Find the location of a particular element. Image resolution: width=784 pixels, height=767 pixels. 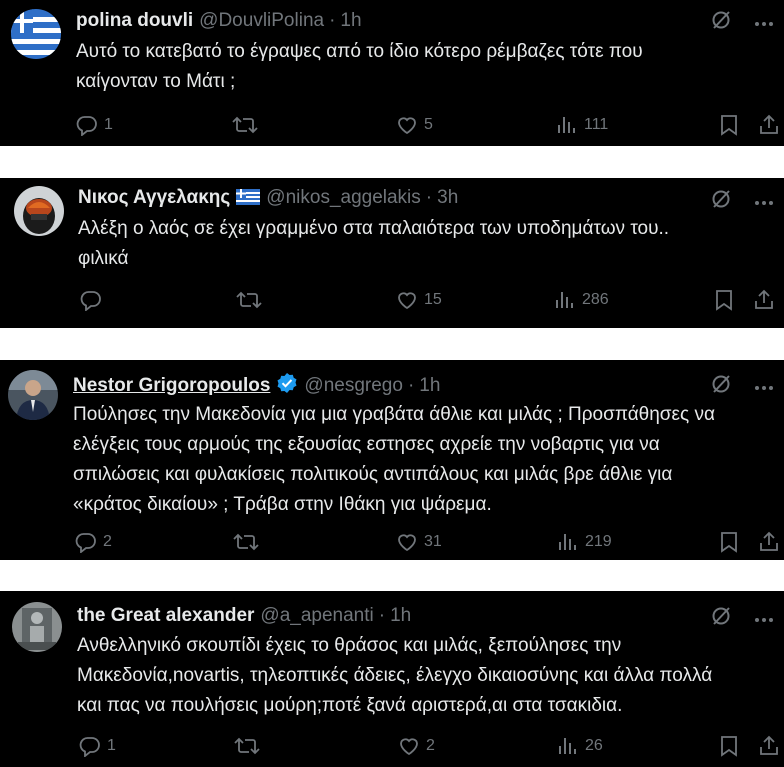

reply-button: 2 is located at coordinates (93, 542).